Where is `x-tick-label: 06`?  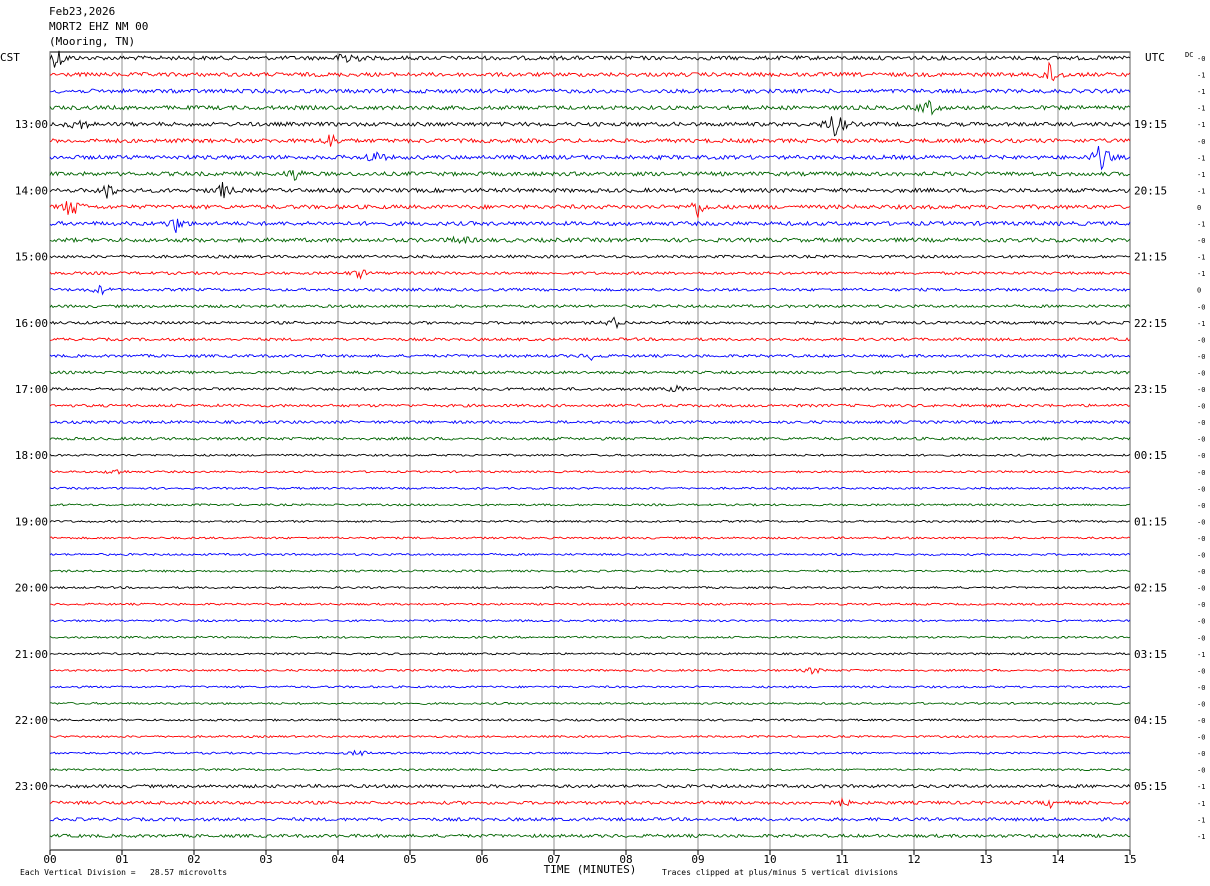 x-tick-label: 06 is located at coordinates (481, 859).